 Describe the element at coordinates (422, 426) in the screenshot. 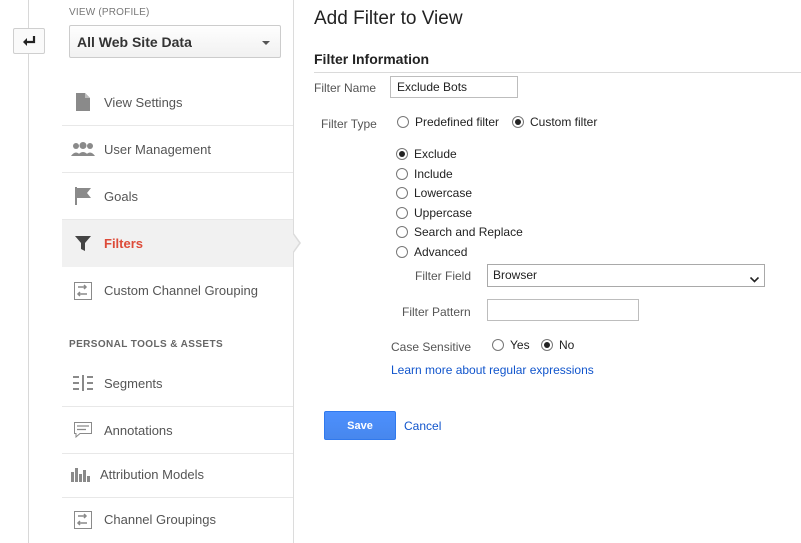

I see `cancel-button: Cancel` at that location.